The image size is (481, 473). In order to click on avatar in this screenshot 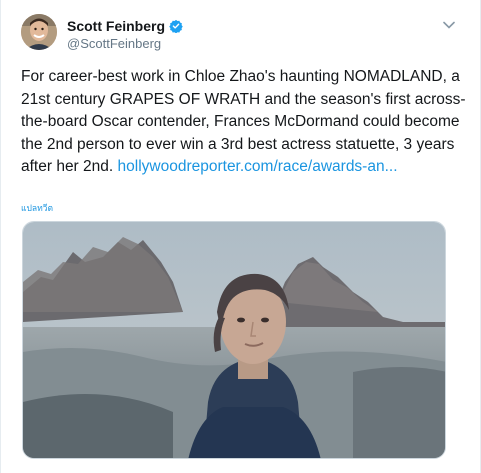, I will do `click(39, 32)`.